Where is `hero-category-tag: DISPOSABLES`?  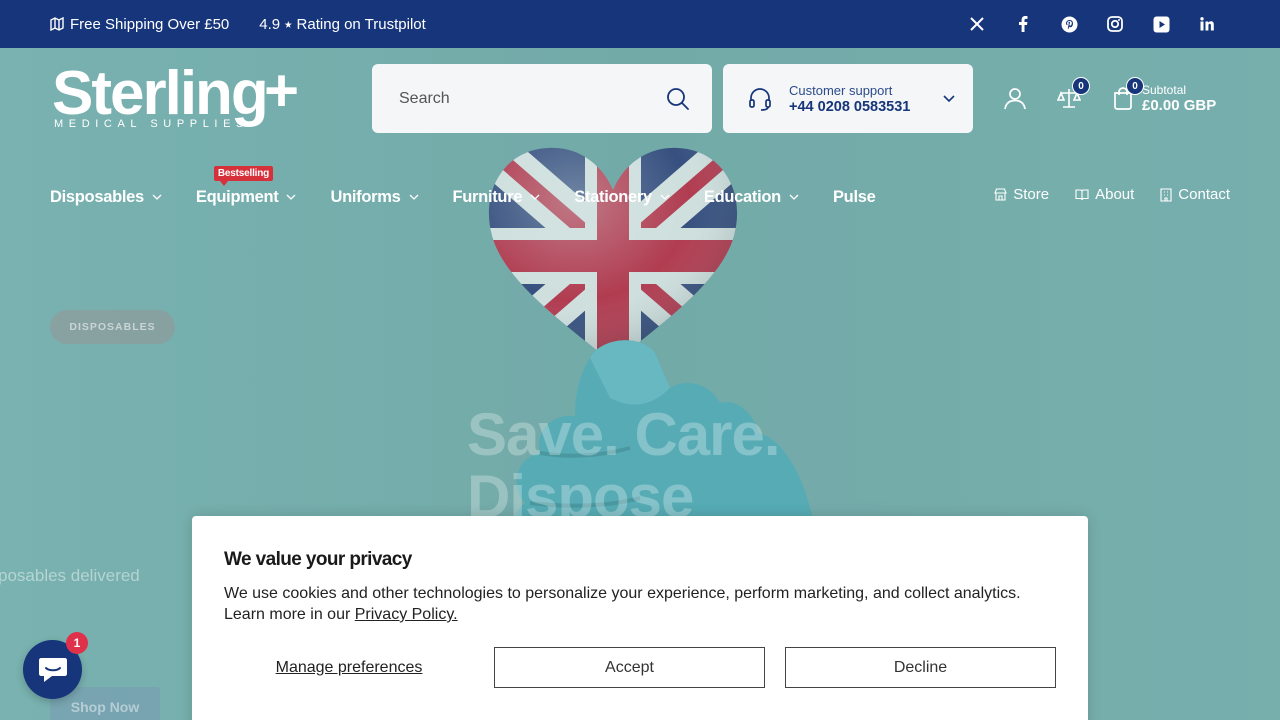
hero-category-tag: DISPOSABLES is located at coordinates (112, 327).